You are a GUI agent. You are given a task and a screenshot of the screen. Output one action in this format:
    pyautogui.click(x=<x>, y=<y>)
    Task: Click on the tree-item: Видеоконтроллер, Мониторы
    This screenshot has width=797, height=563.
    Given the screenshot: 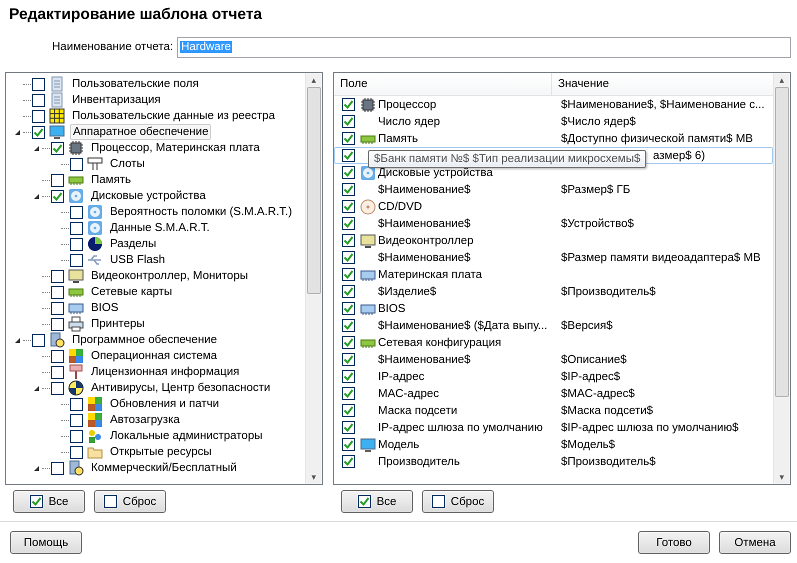 What is the action you would take?
    pyautogui.click(x=169, y=276)
    